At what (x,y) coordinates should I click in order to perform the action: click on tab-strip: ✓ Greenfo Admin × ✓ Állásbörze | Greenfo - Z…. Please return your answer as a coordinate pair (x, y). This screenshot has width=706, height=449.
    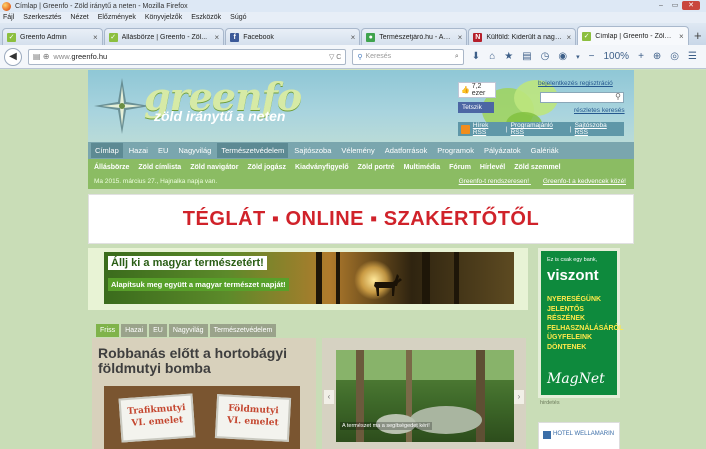
    Looking at the image, I should click on (353, 34).